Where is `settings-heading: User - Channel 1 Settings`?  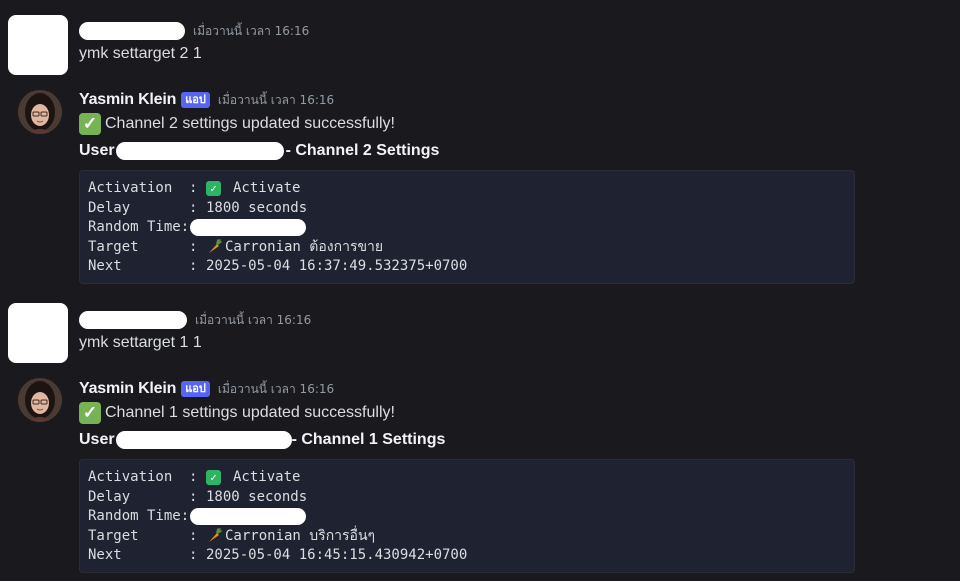 settings-heading: User - Channel 1 Settings is located at coordinates (262, 440).